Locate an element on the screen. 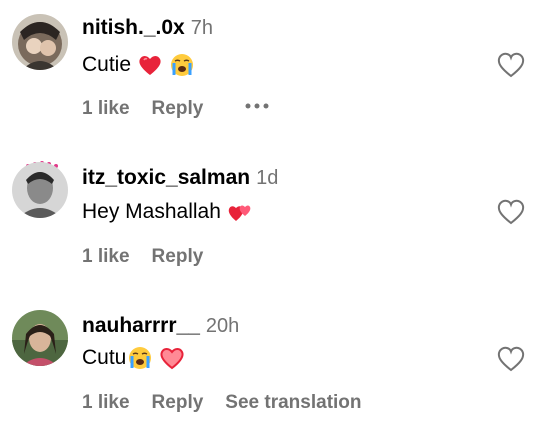  timestamp: 1d is located at coordinates (267, 178).